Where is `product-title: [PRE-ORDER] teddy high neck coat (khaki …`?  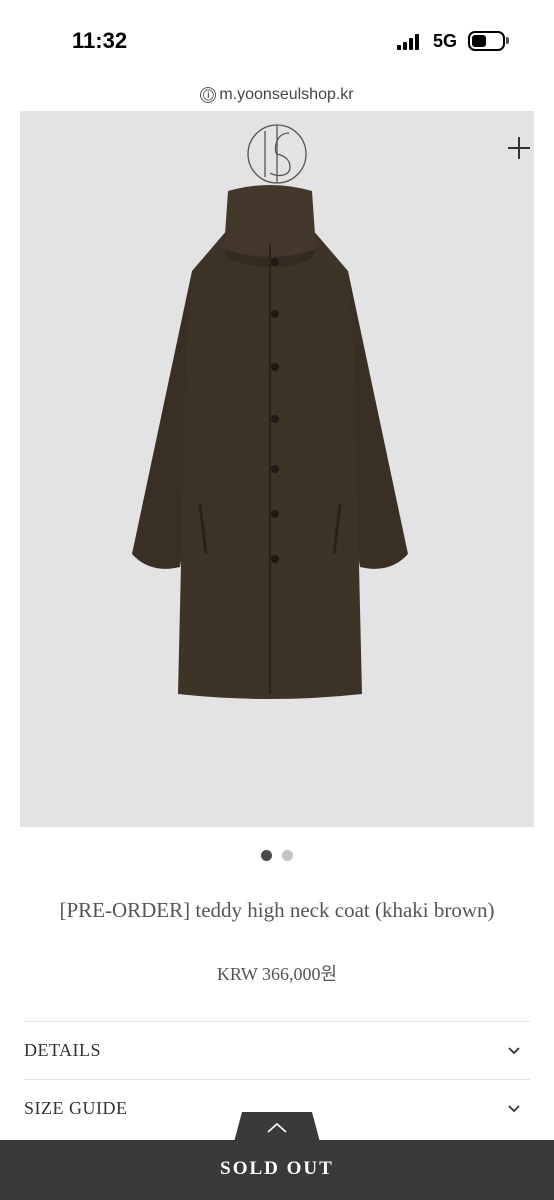
product-title: [PRE-ORDER] teddy high neck coat (khaki … is located at coordinates (277, 910).